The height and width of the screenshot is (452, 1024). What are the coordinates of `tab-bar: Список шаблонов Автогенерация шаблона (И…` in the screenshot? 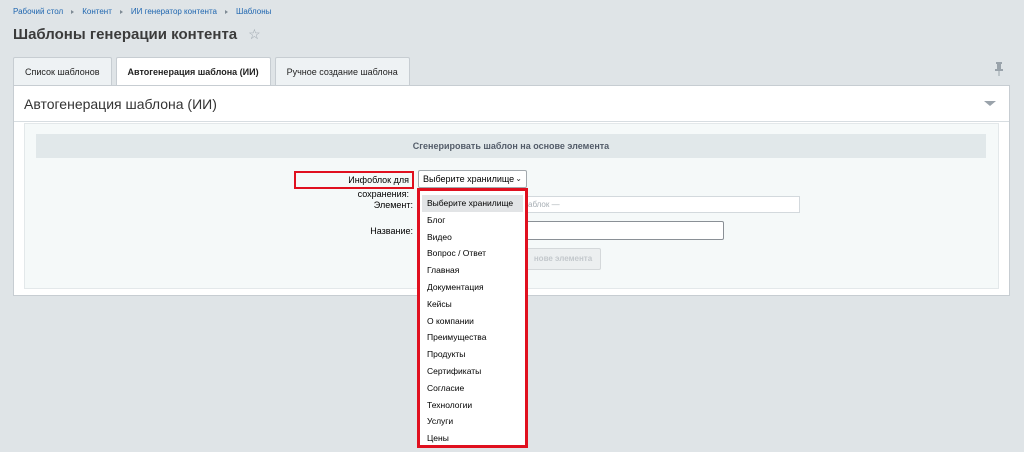 It's located at (213, 71).